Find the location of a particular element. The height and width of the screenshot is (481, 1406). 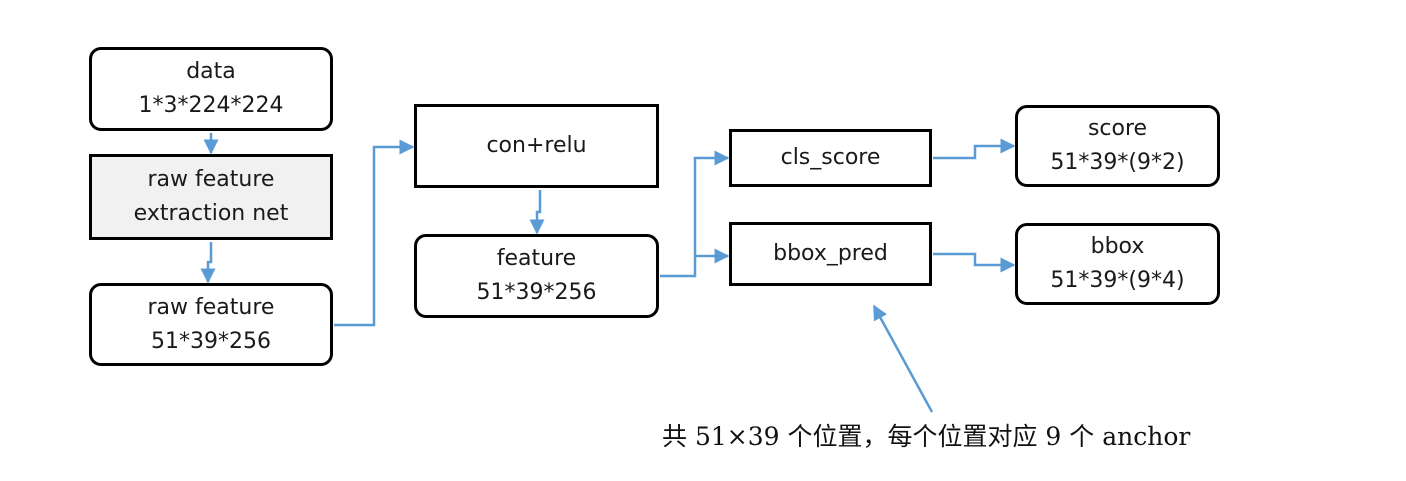

bbox-shape: 51*39*(9*4) is located at coordinates (1117, 280).